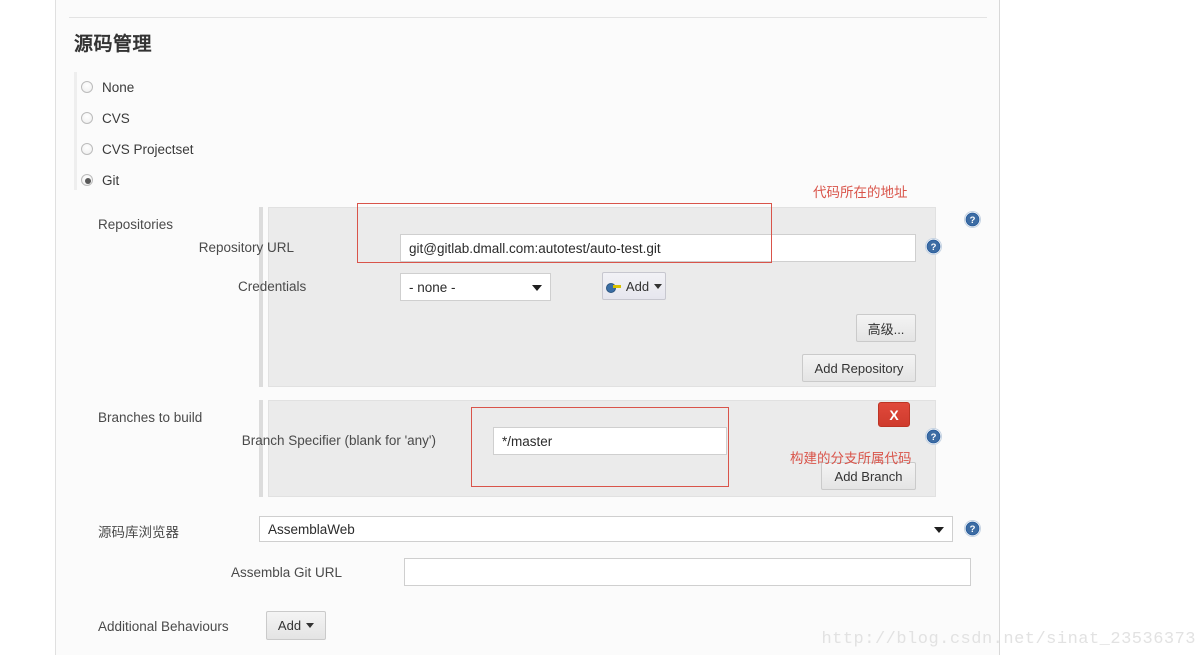 Image resolution: width=1199 pixels, height=655 pixels. What do you see at coordinates (606, 529) in the screenshot?
I see `repository-browser-select: AssemblaWeb` at bounding box center [606, 529].